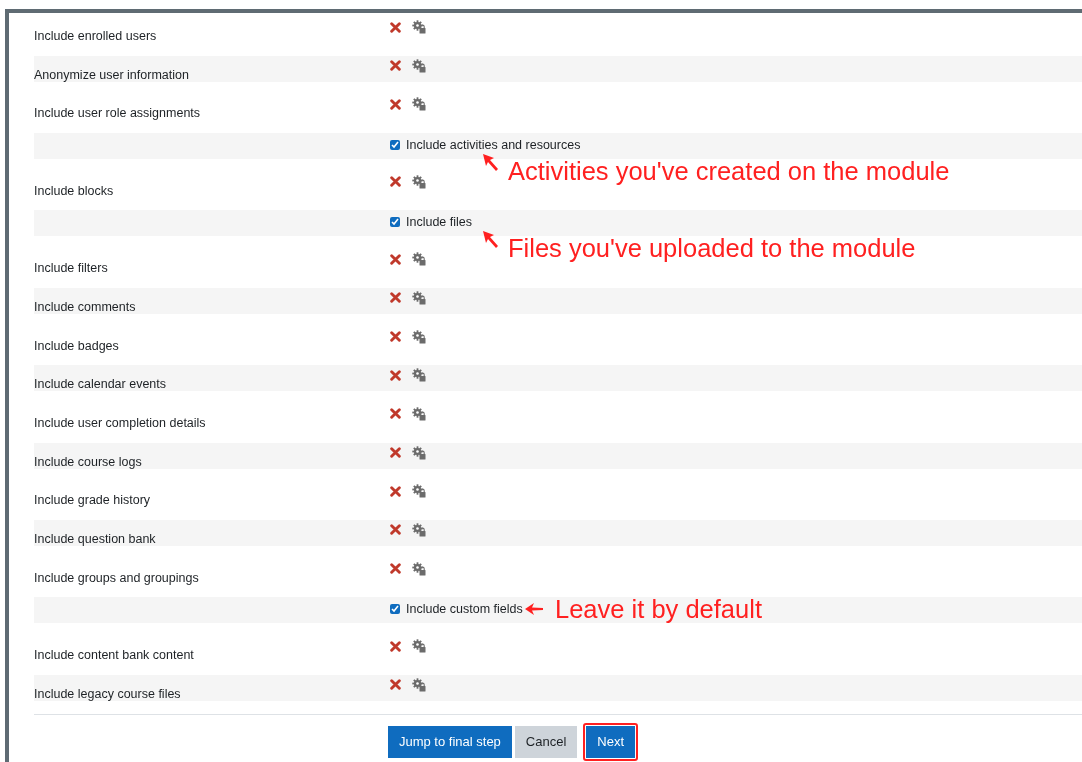 The width and height of the screenshot is (1082, 762). I want to click on annotation-text: Activities you've created on the module, so click(729, 171).